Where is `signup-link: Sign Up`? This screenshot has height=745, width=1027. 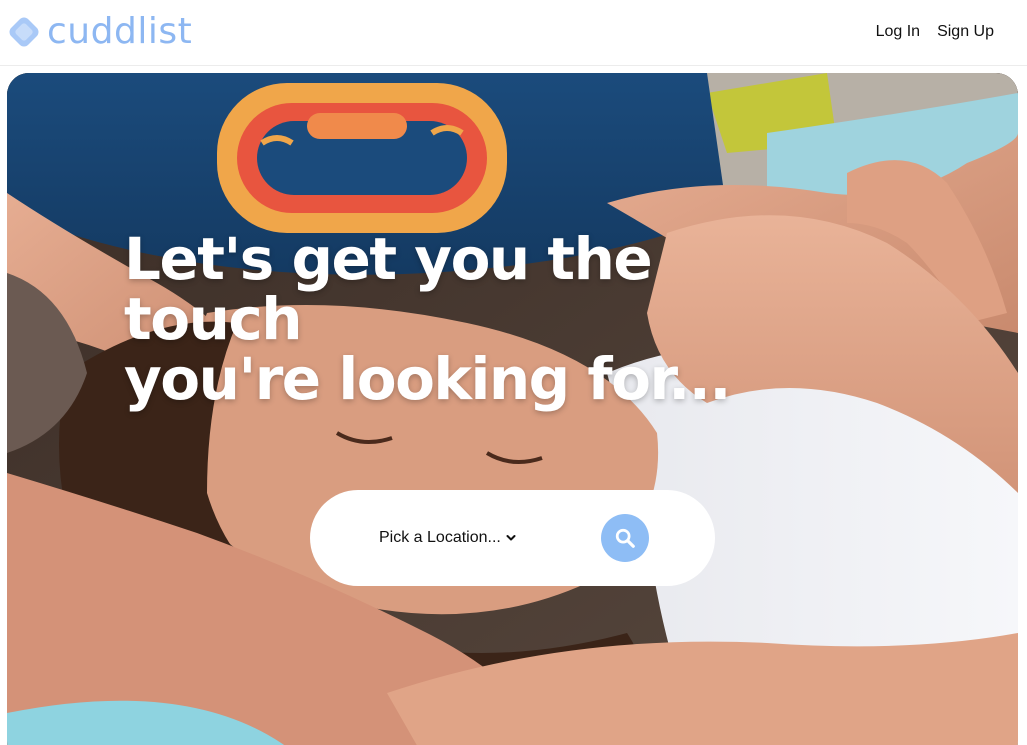
signup-link: Sign Up is located at coordinates (965, 32).